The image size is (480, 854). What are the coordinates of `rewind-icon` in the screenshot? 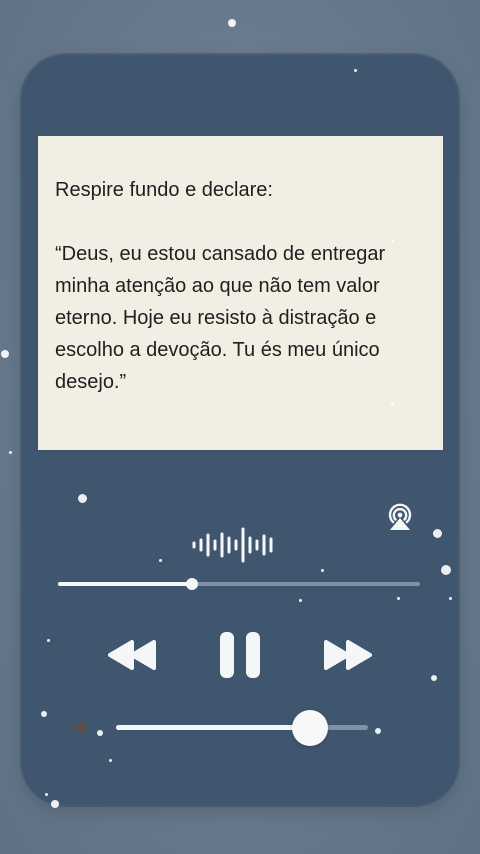 It's located at (132, 655).